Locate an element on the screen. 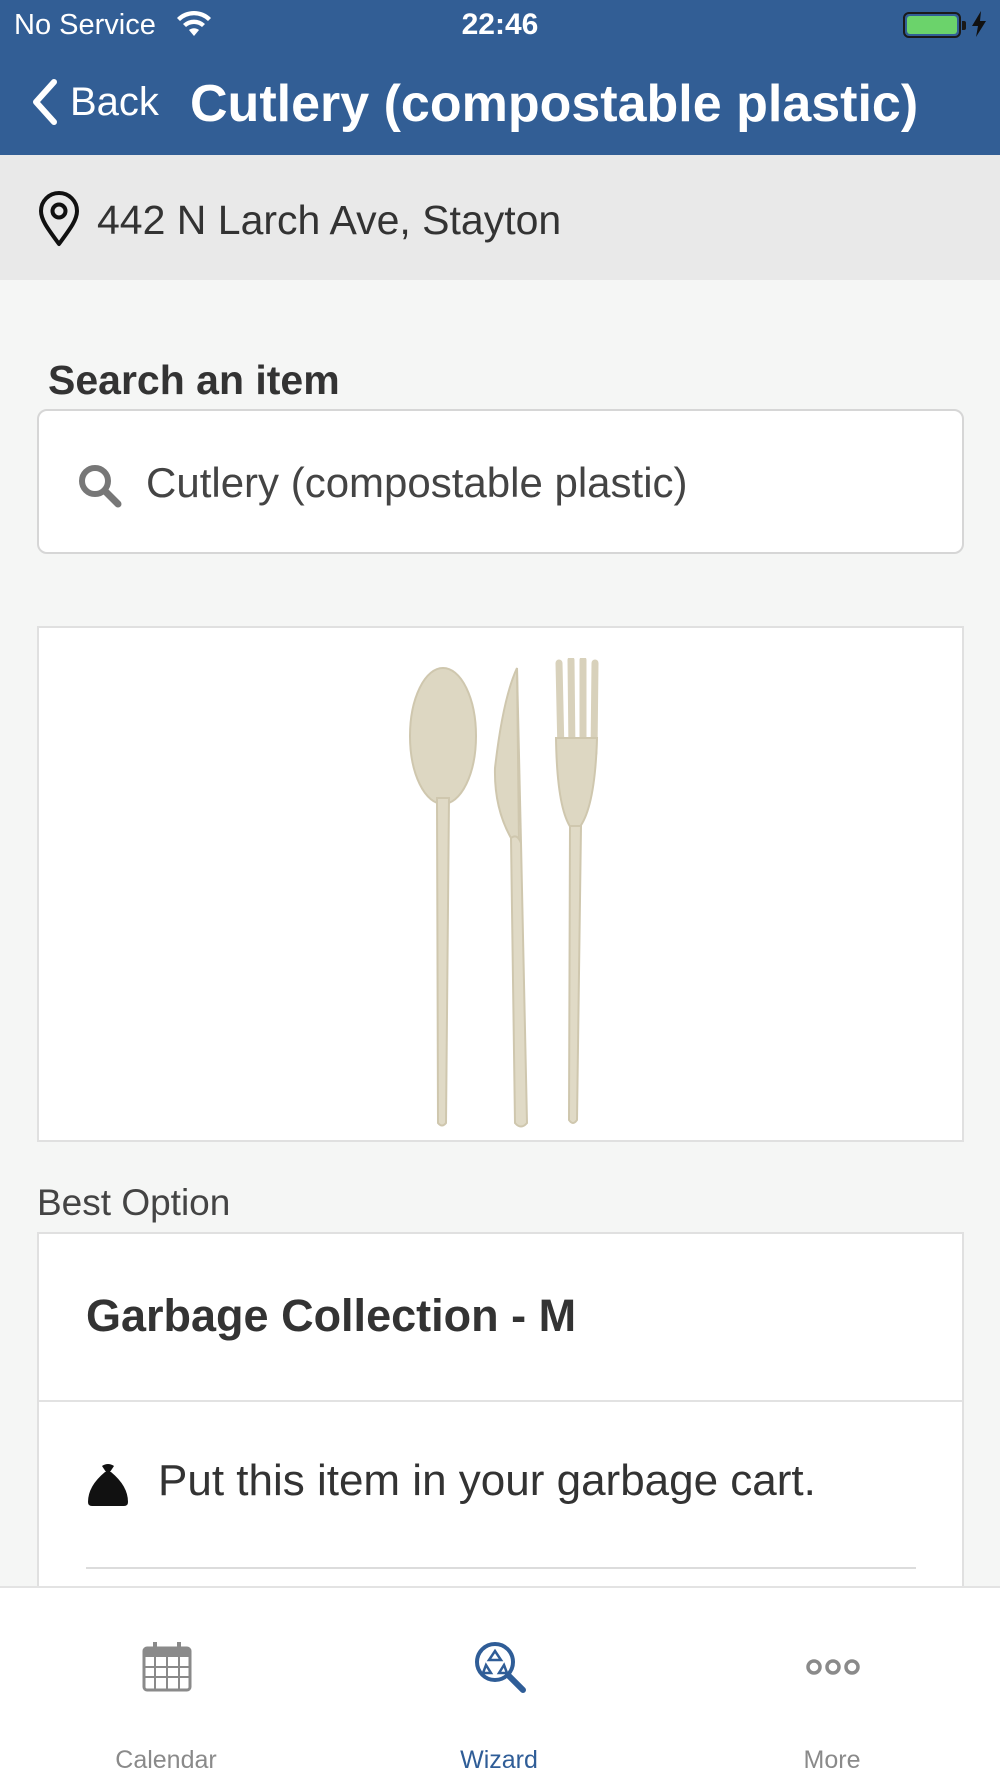 The height and width of the screenshot is (1778, 1000). tab-calendar: Calendar is located at coordinates (166, 1683).